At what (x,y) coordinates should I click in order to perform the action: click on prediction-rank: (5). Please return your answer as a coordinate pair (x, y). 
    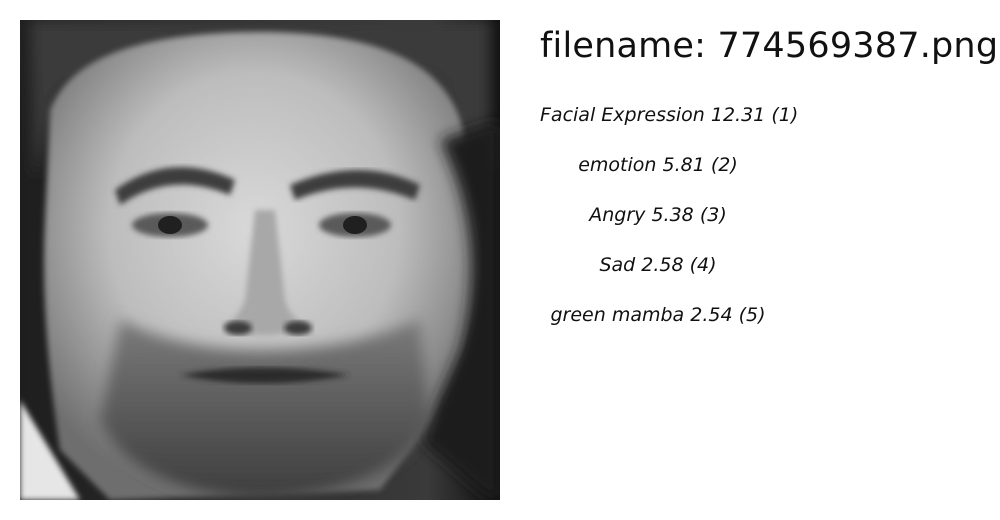
    Looking at the image, I should click on (752, 315).